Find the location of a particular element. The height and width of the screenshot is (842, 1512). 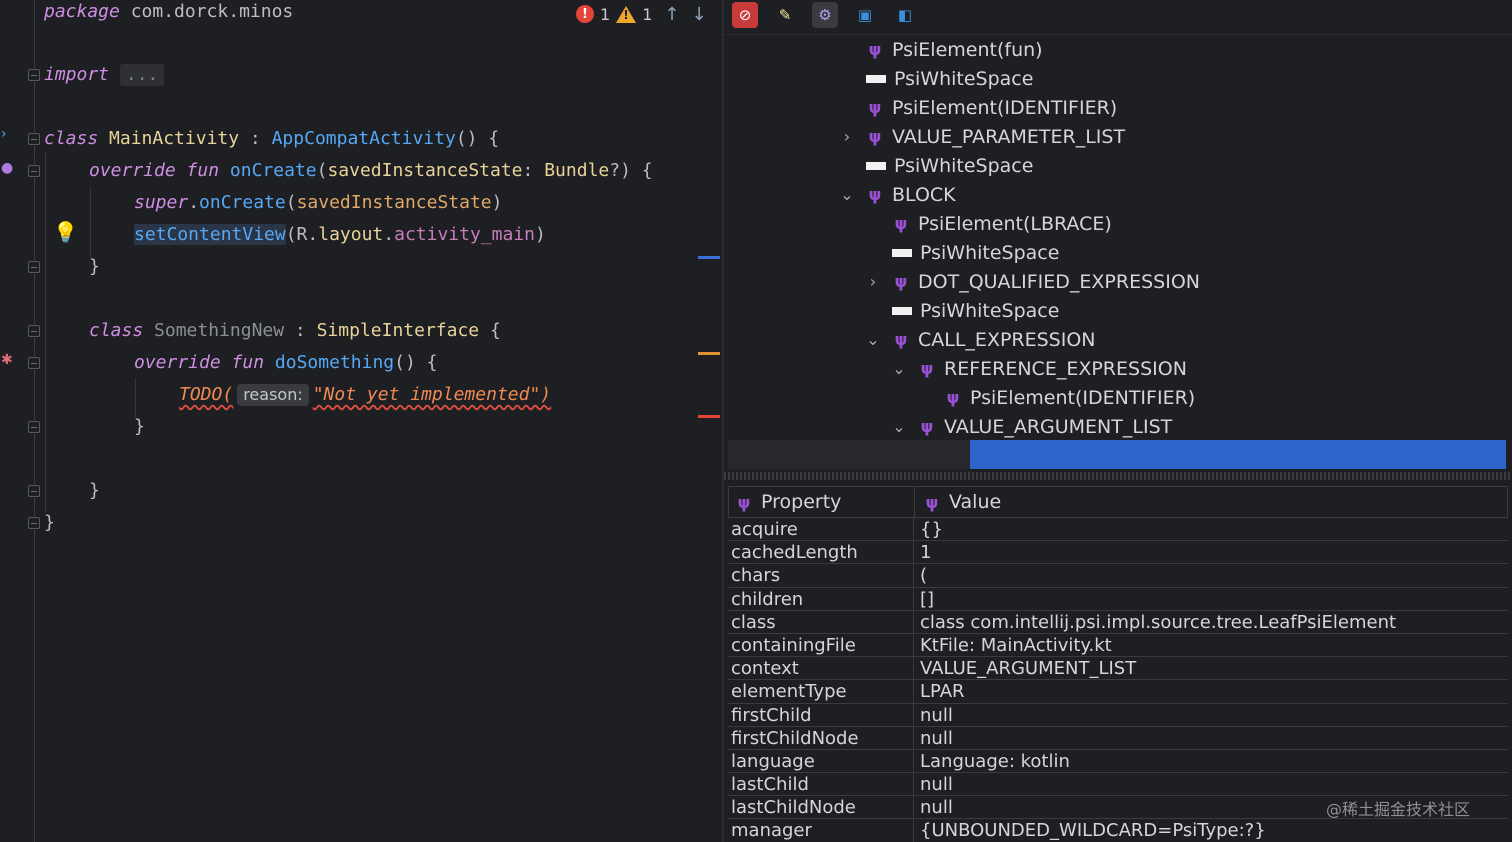

tree-node: ⌄ ψ BLOCK is located at coordinates (898, 194).